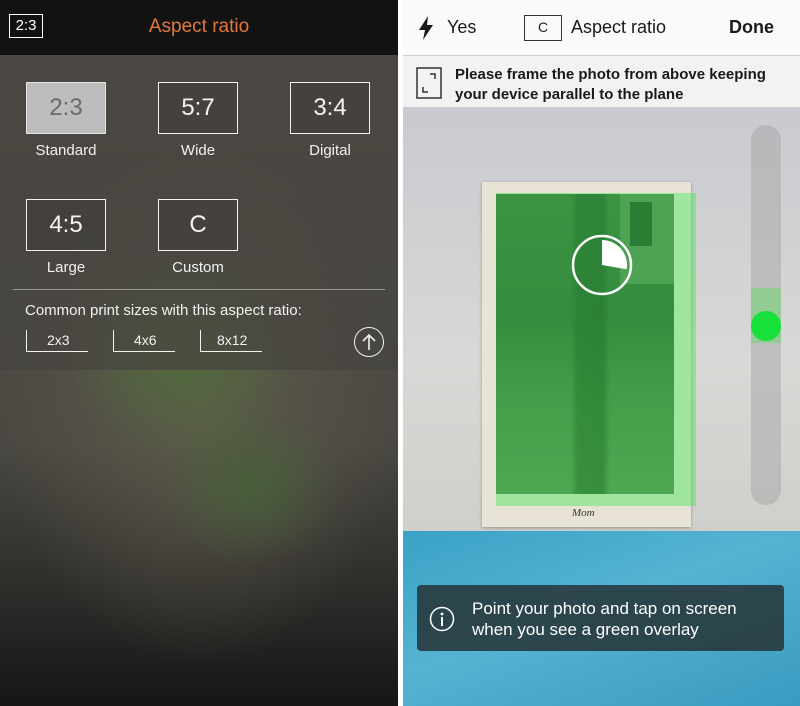 This screenshot has height=706, width=800. Describe the element at coordinates (57, 341) in the screenshot. I see `print-size-2x3: 2x3` at that location.